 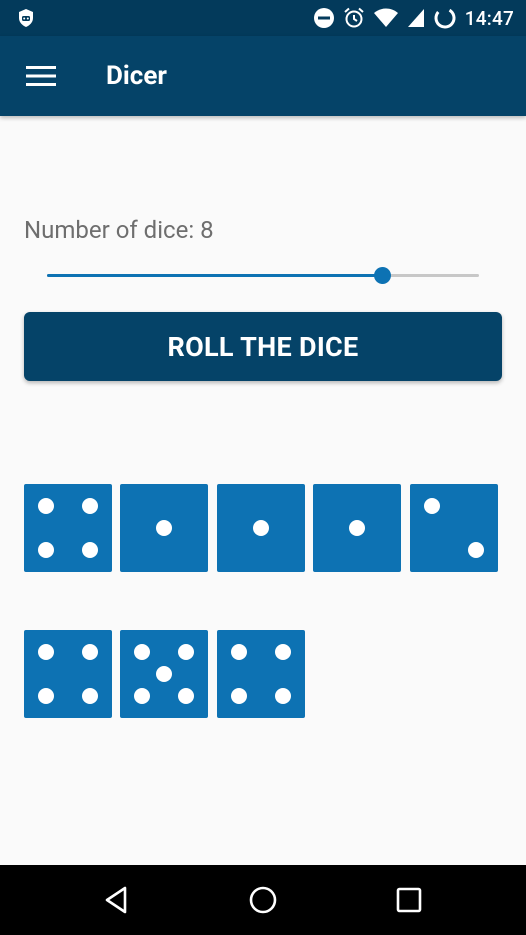 What do you see at coordinates (136, 76) in the screenshot?
I see `app-title: Dicer` at bounding box center [136, 76].